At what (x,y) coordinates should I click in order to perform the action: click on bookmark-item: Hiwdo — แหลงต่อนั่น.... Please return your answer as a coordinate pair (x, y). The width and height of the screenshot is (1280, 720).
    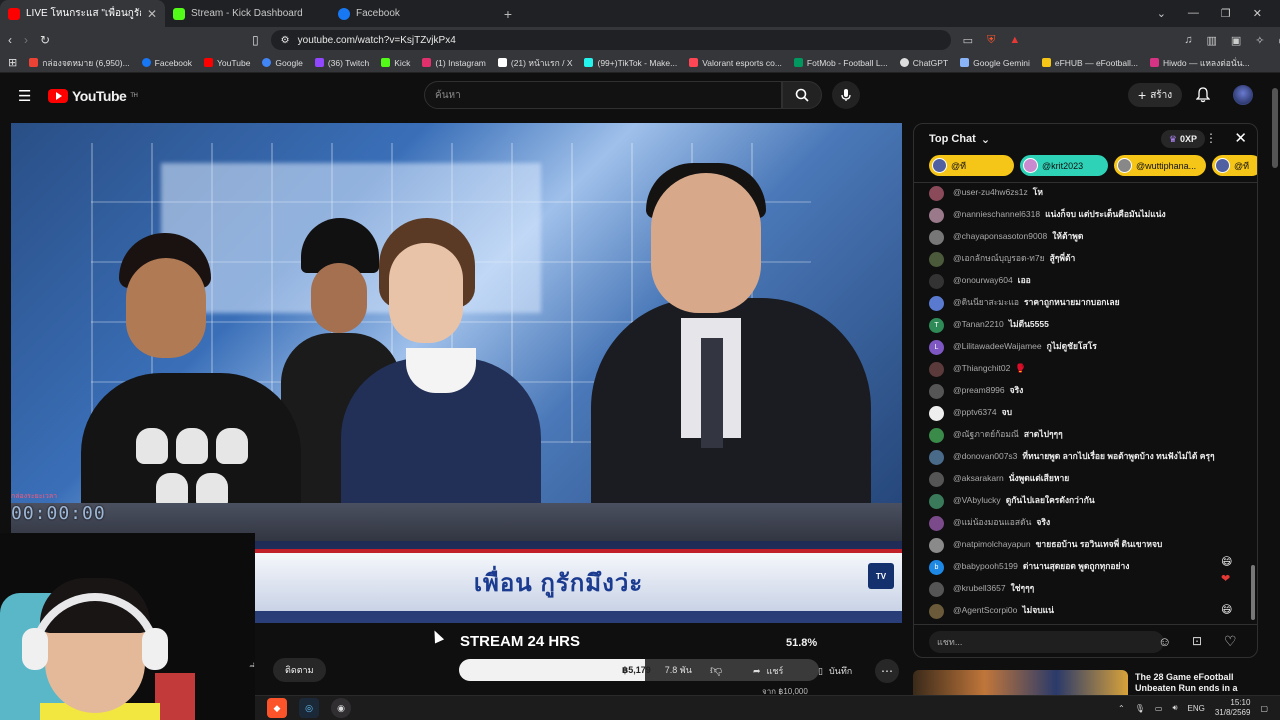
    Looking at the image, I should click on (1200, 63).